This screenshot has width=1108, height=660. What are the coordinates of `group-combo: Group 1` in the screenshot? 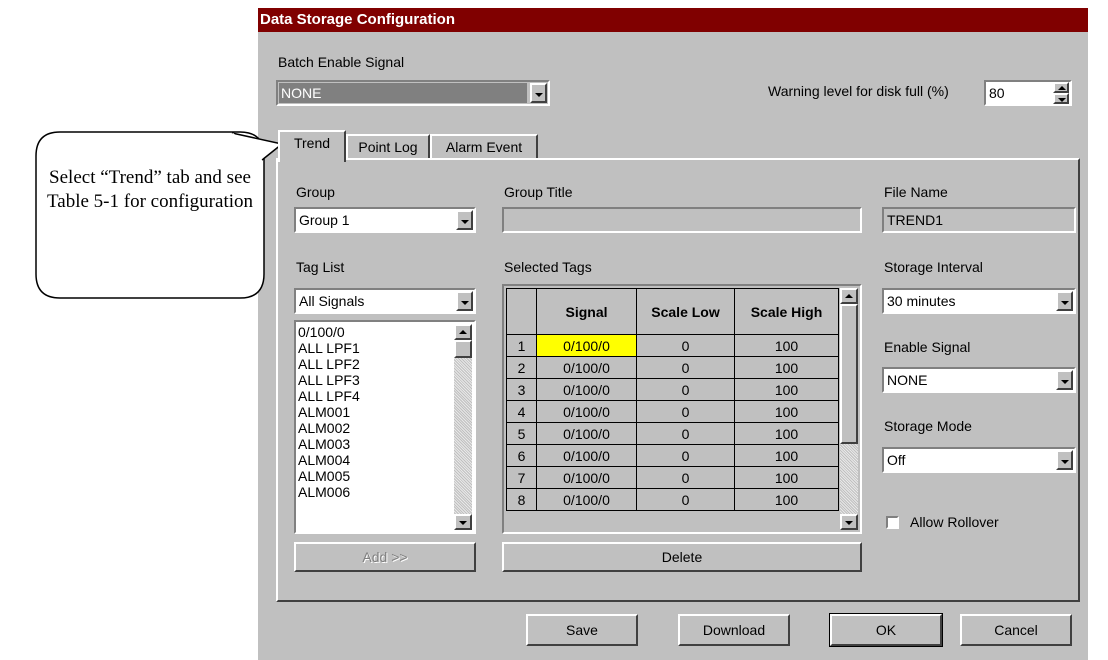 It's located at (385, 220).